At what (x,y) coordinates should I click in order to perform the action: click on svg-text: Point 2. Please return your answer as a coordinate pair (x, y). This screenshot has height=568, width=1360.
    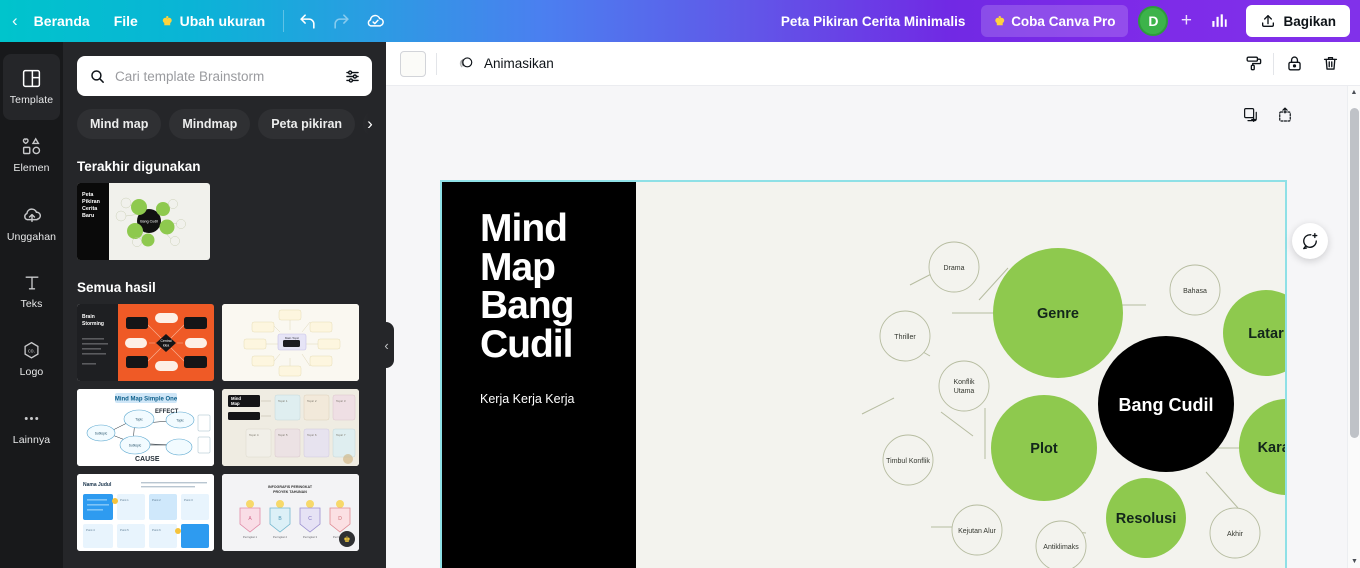
    Looking at the image, I should click on (156, 500).